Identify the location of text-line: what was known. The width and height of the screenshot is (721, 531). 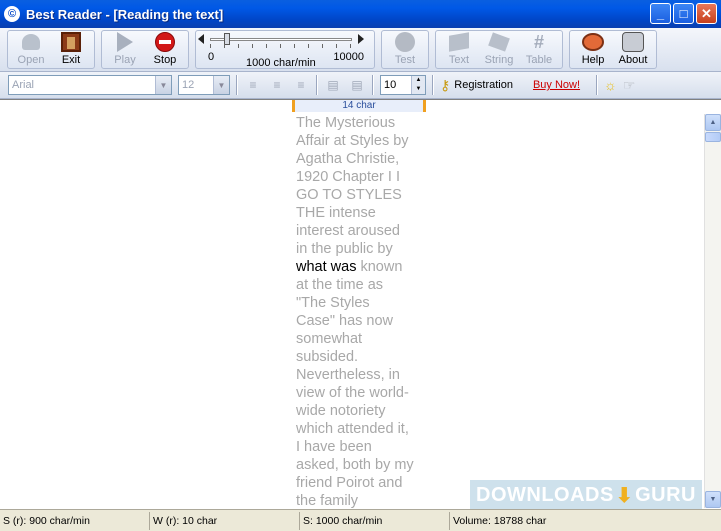
(349, 267).